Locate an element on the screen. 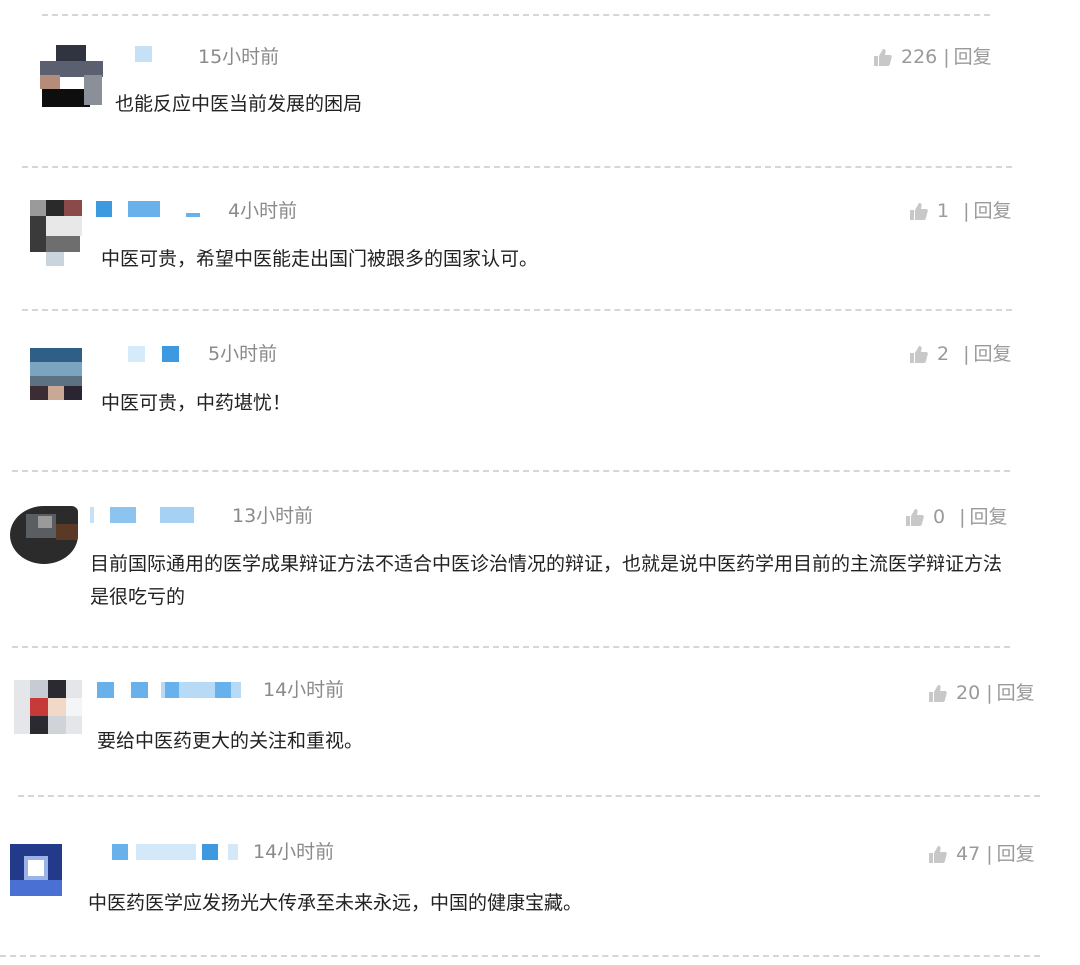  timestamp: 4小时前 is located at coordinates (263, 211).